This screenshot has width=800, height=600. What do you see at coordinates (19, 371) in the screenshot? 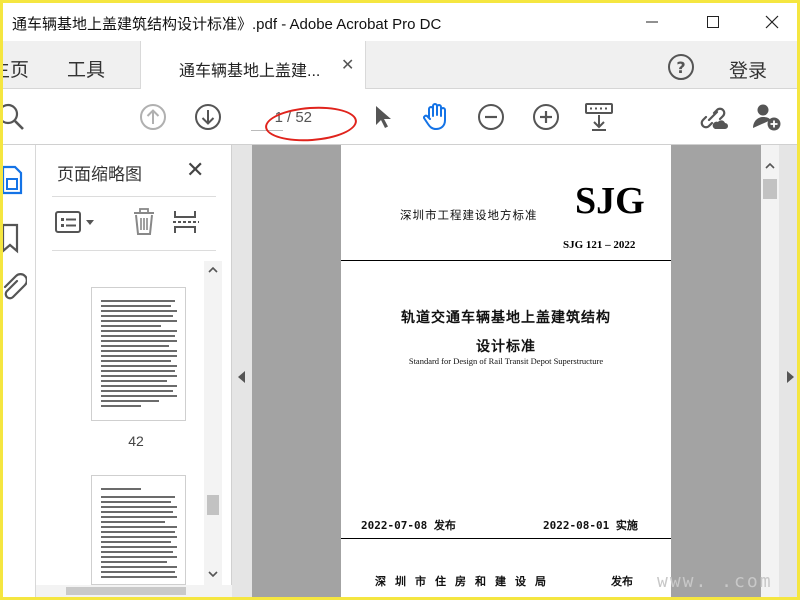
I see `navigation-rail` at bounding box center [19, 371].